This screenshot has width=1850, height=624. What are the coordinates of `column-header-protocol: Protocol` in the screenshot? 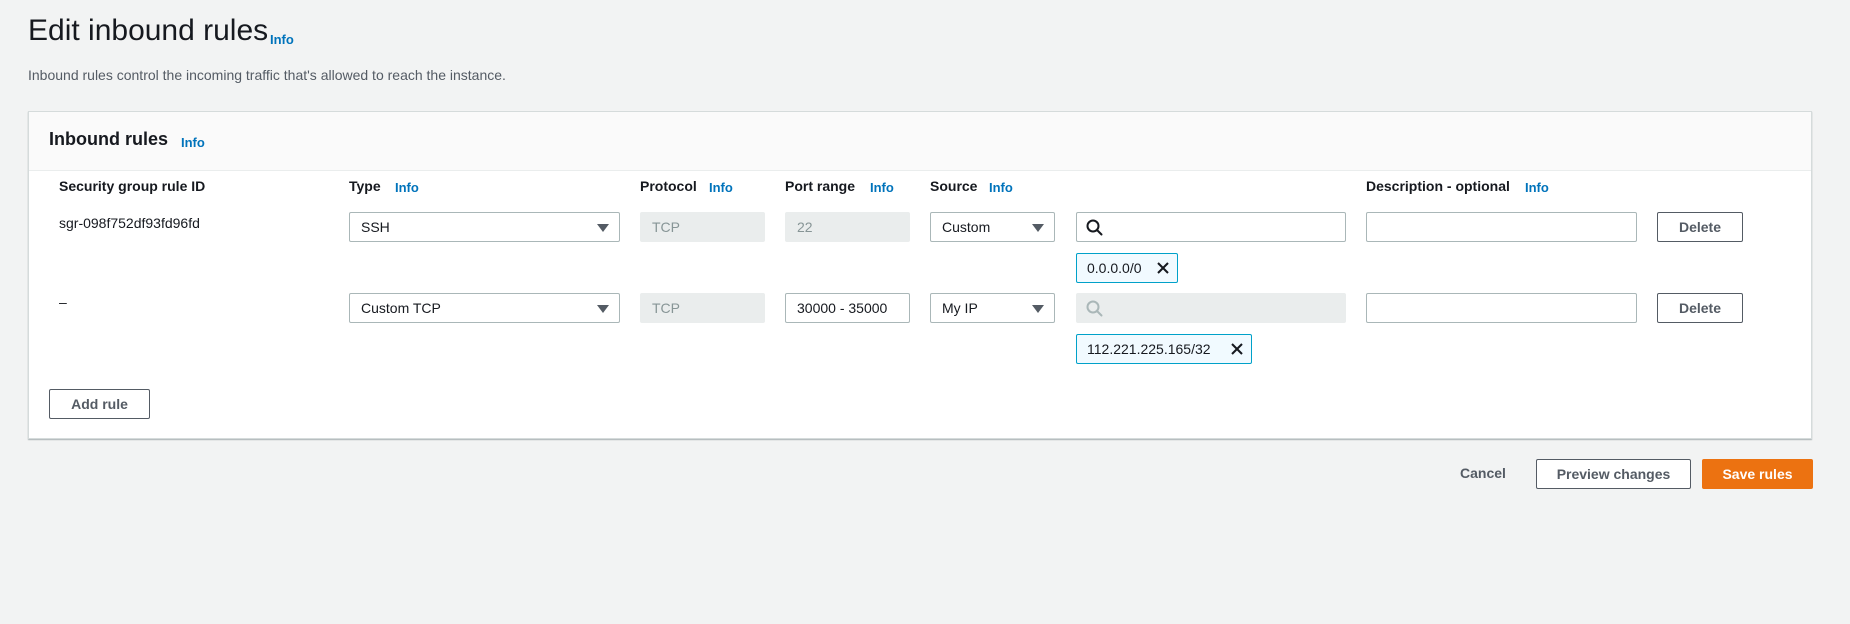 It's located at (668, 186).